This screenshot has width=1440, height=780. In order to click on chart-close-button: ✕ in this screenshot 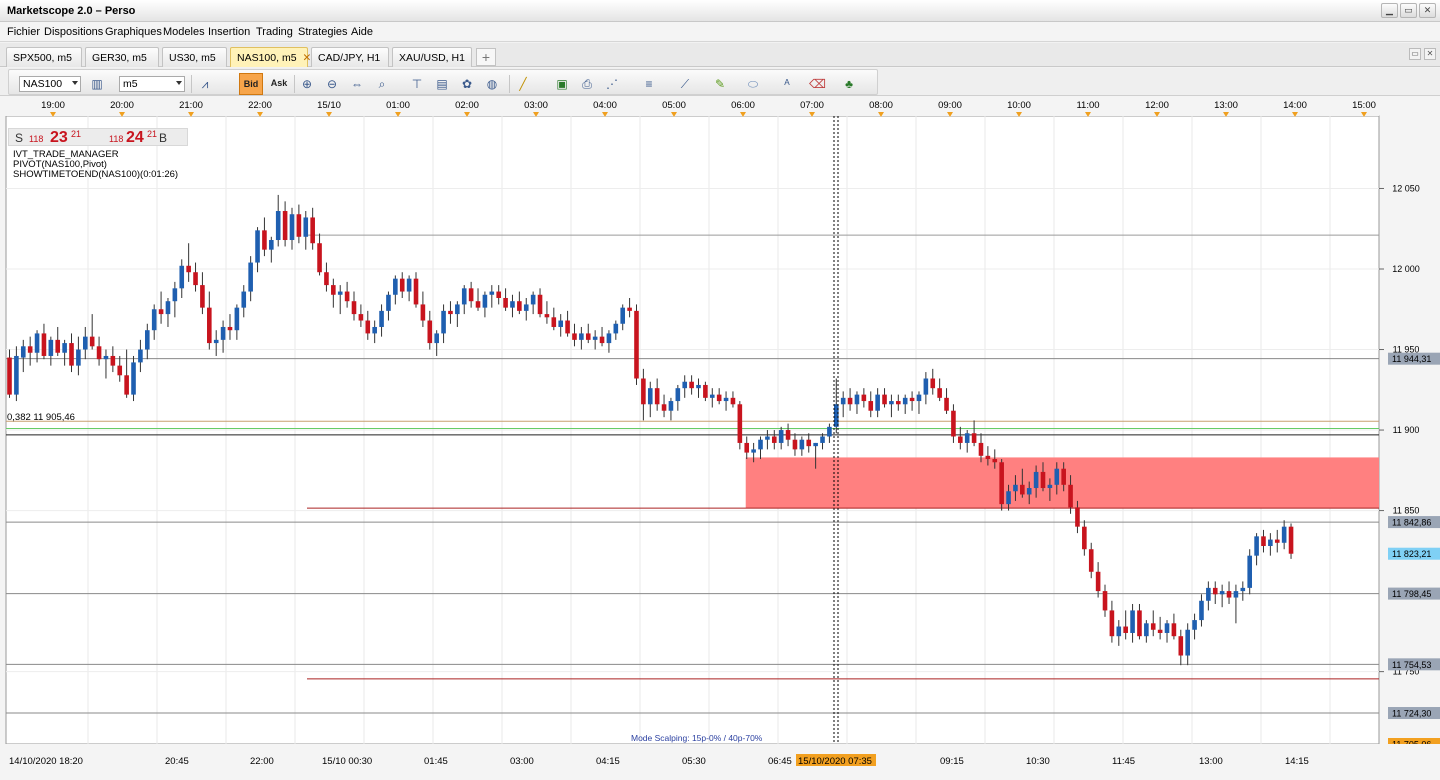, I will do `click(1430, 54)`.